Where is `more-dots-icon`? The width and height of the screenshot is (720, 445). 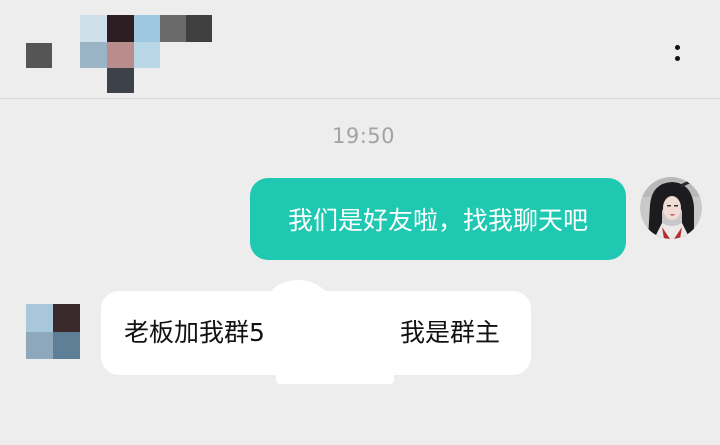
more-dots-icon is located at coordinates (677, 53).